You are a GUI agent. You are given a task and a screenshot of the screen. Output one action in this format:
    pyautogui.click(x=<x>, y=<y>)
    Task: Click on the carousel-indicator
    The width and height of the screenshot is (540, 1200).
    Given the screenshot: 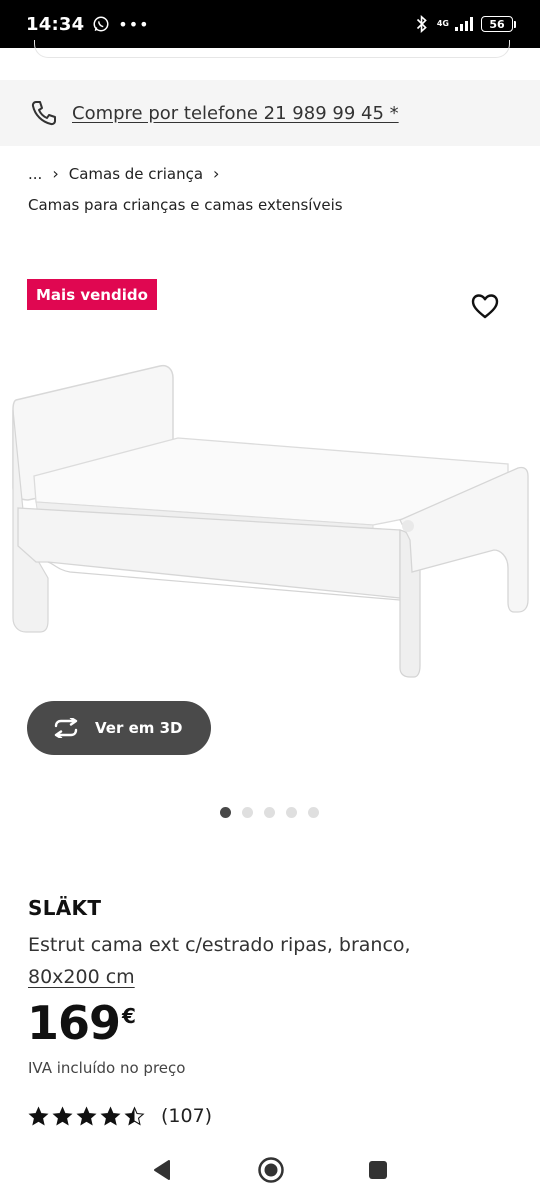 What is the action you would take?
    pyautogui.click(x=269, y=812)
    